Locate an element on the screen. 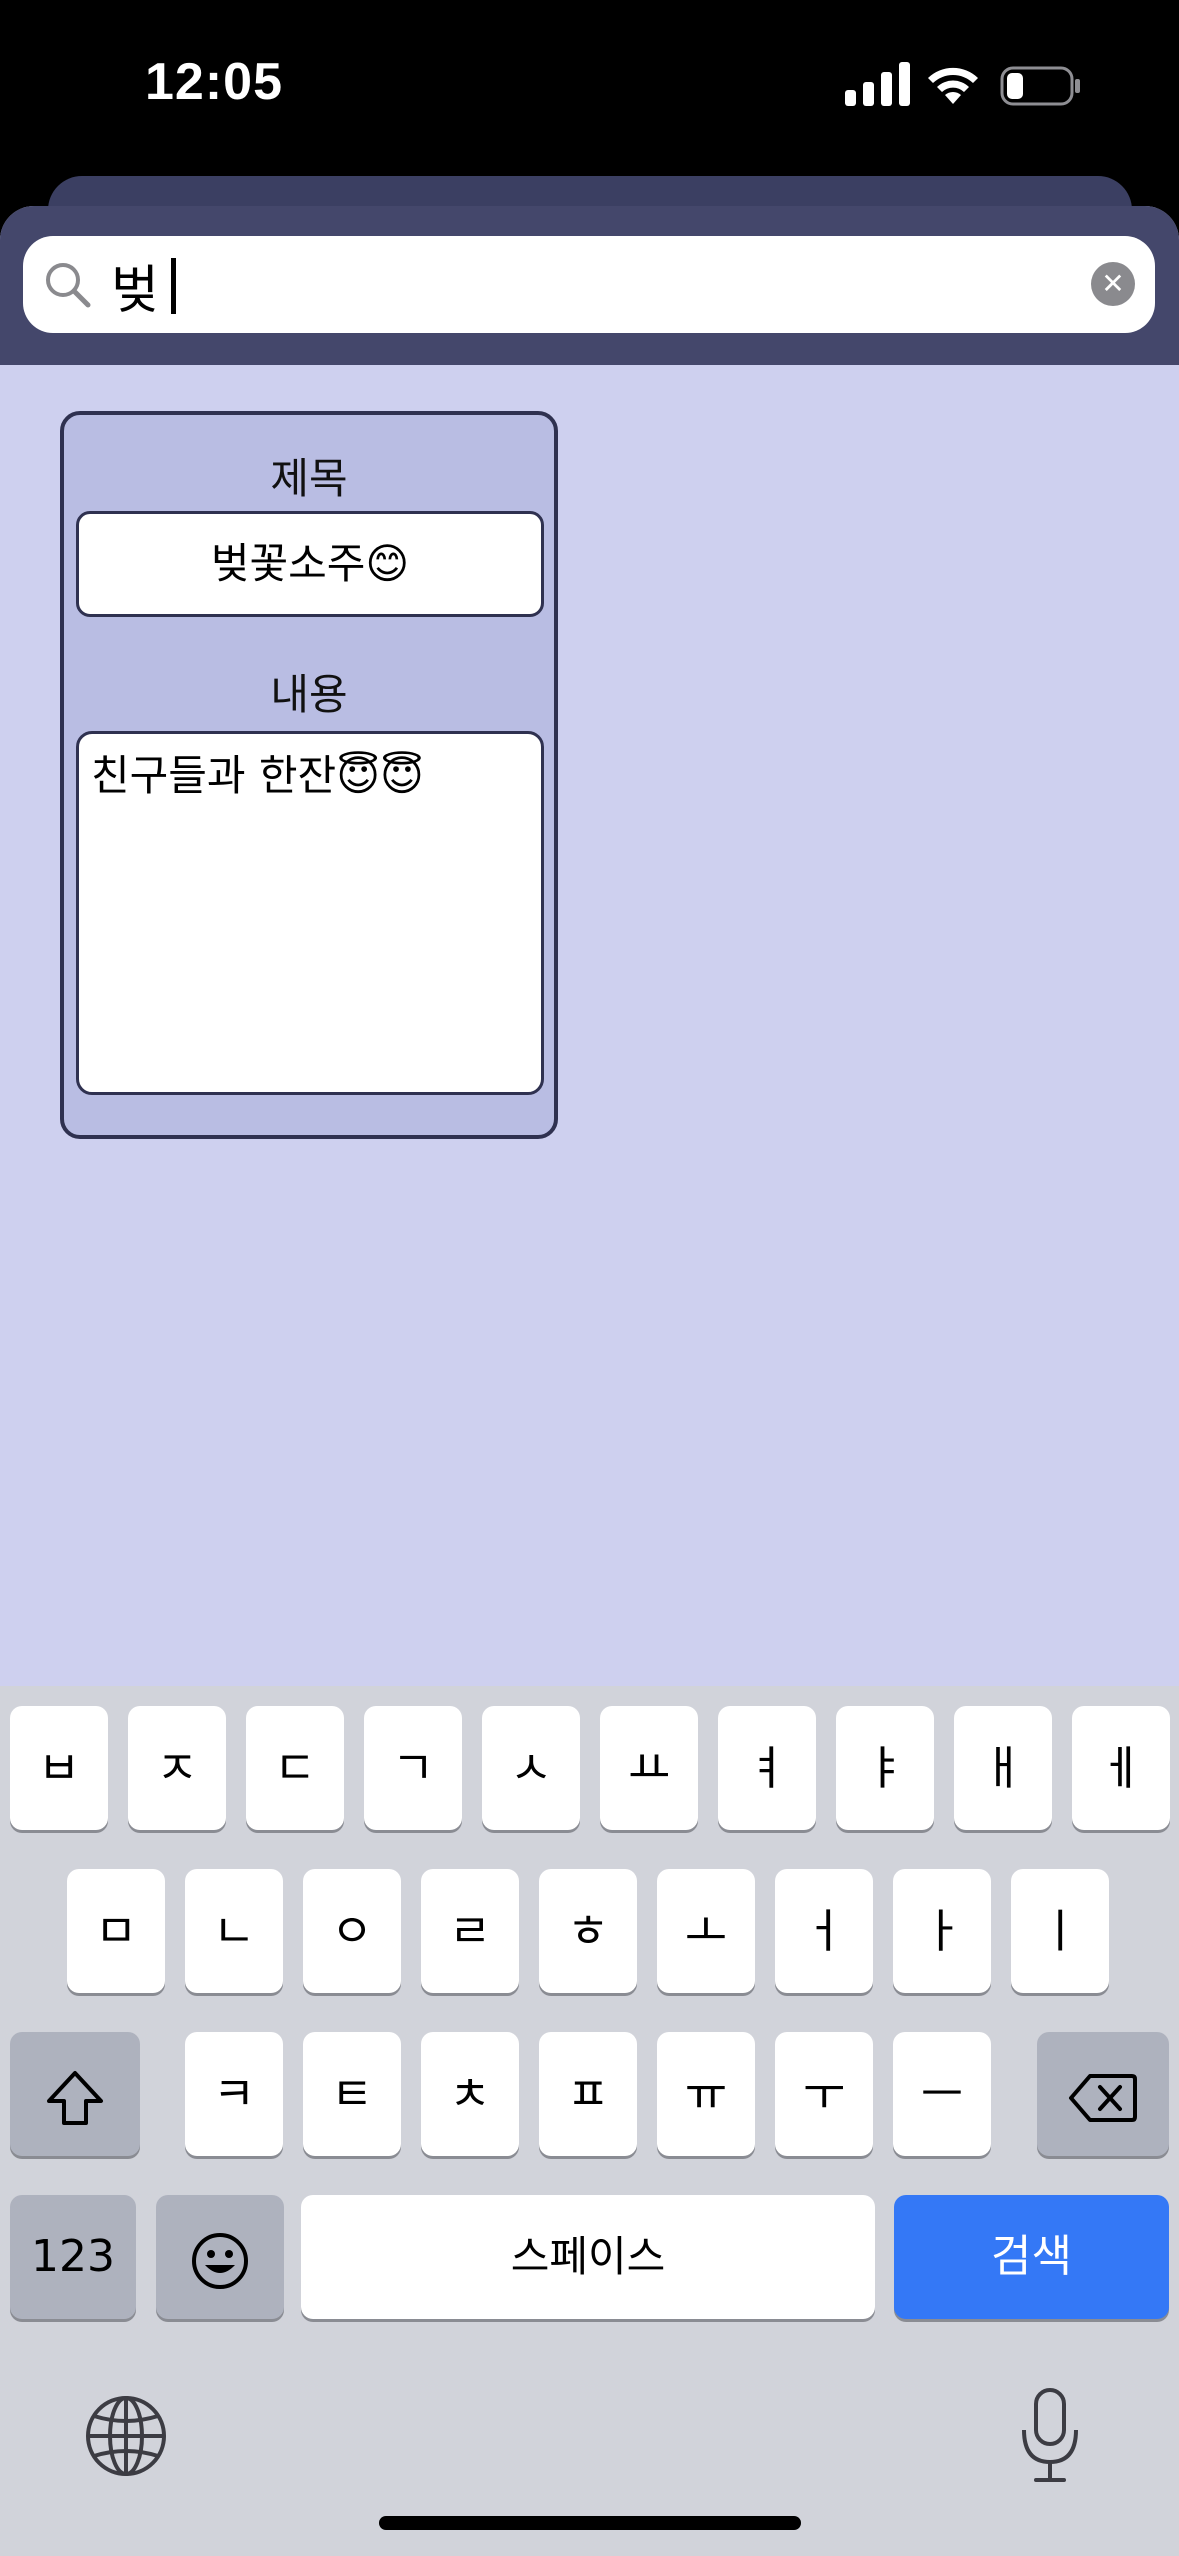 Image resolution: width=1179 pixels, height=2556 pixels. home-indicator is located at coordinates (590, 2523).